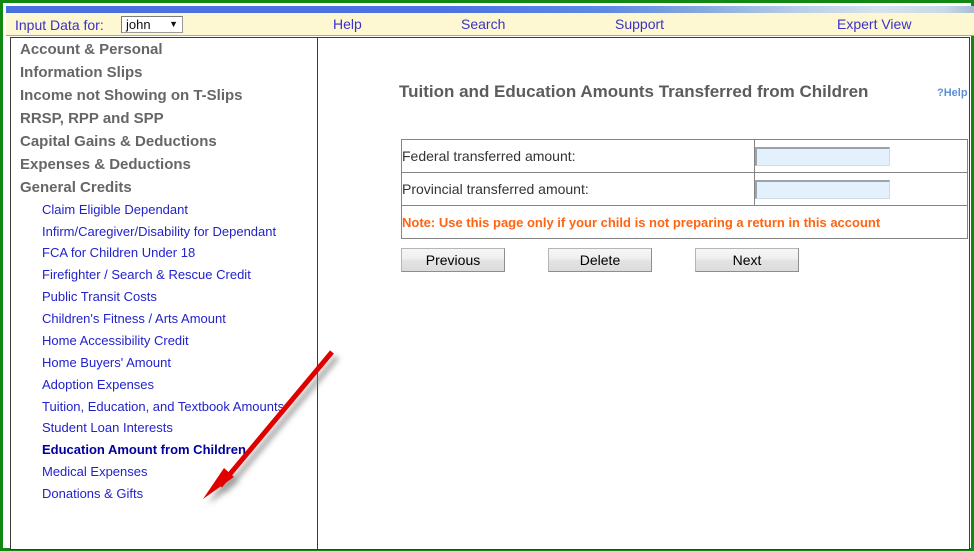 Image resolution: width=974 pixels, height=551 pixels. I want to click on sidebar-item-firefighter-search-rescue: Firefighter / Search & Rescue Credit, so click(164, 275).